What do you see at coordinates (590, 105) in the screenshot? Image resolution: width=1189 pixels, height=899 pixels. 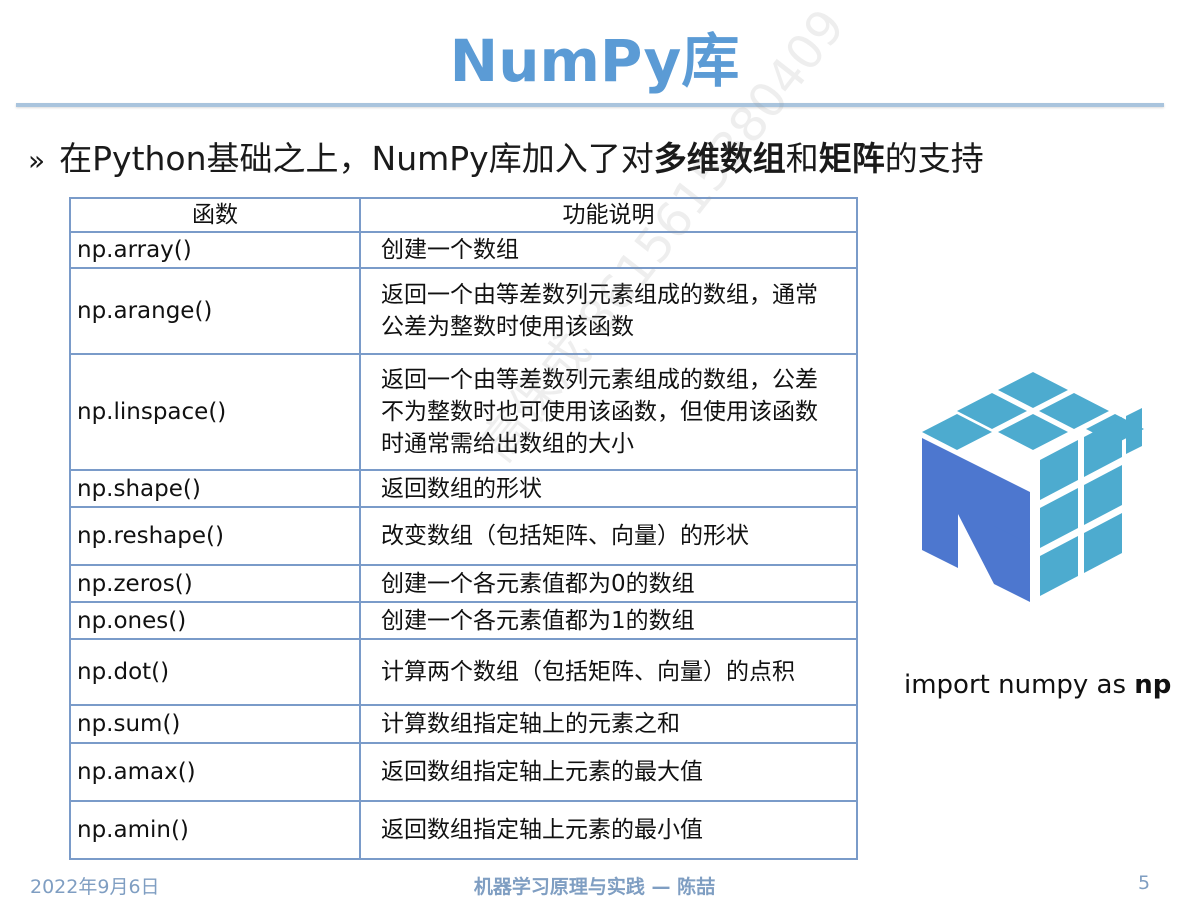 I see `title-divider` at bounding box center [590, 105].